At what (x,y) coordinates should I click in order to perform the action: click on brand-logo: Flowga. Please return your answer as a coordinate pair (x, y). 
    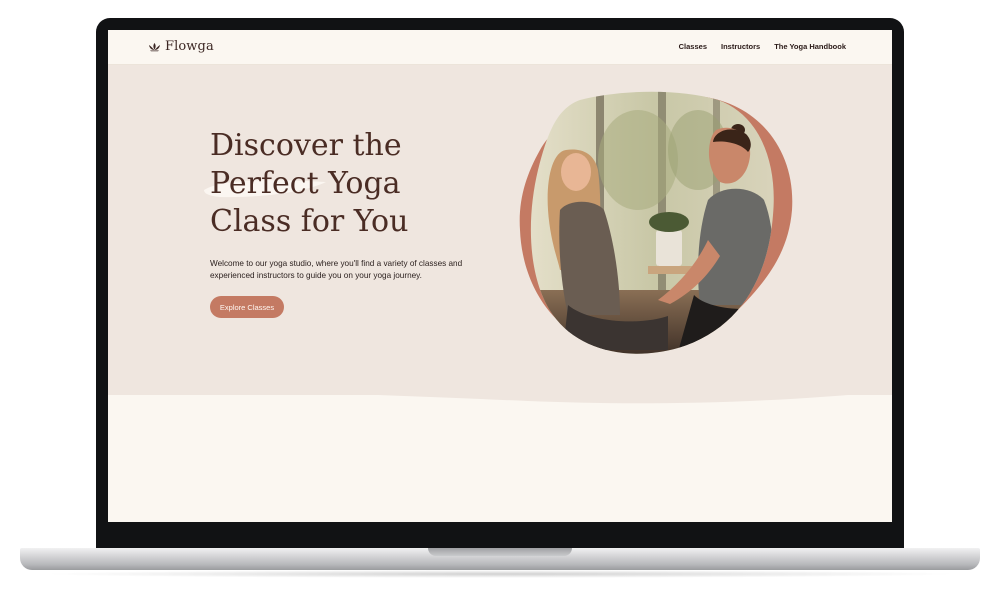
    Looking at the image, I should click on (181, 46).